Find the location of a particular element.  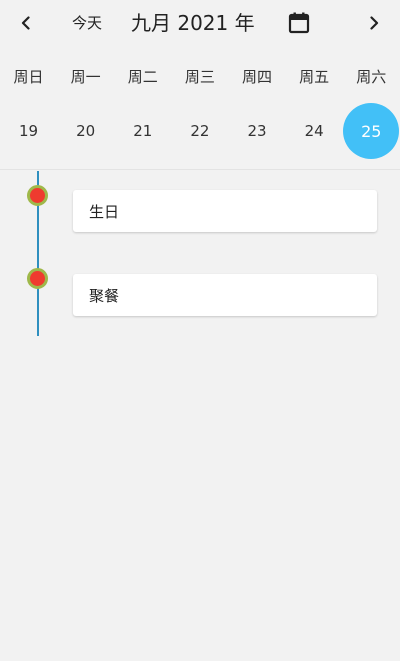

next-week-button is located at coordinates (374, 23).